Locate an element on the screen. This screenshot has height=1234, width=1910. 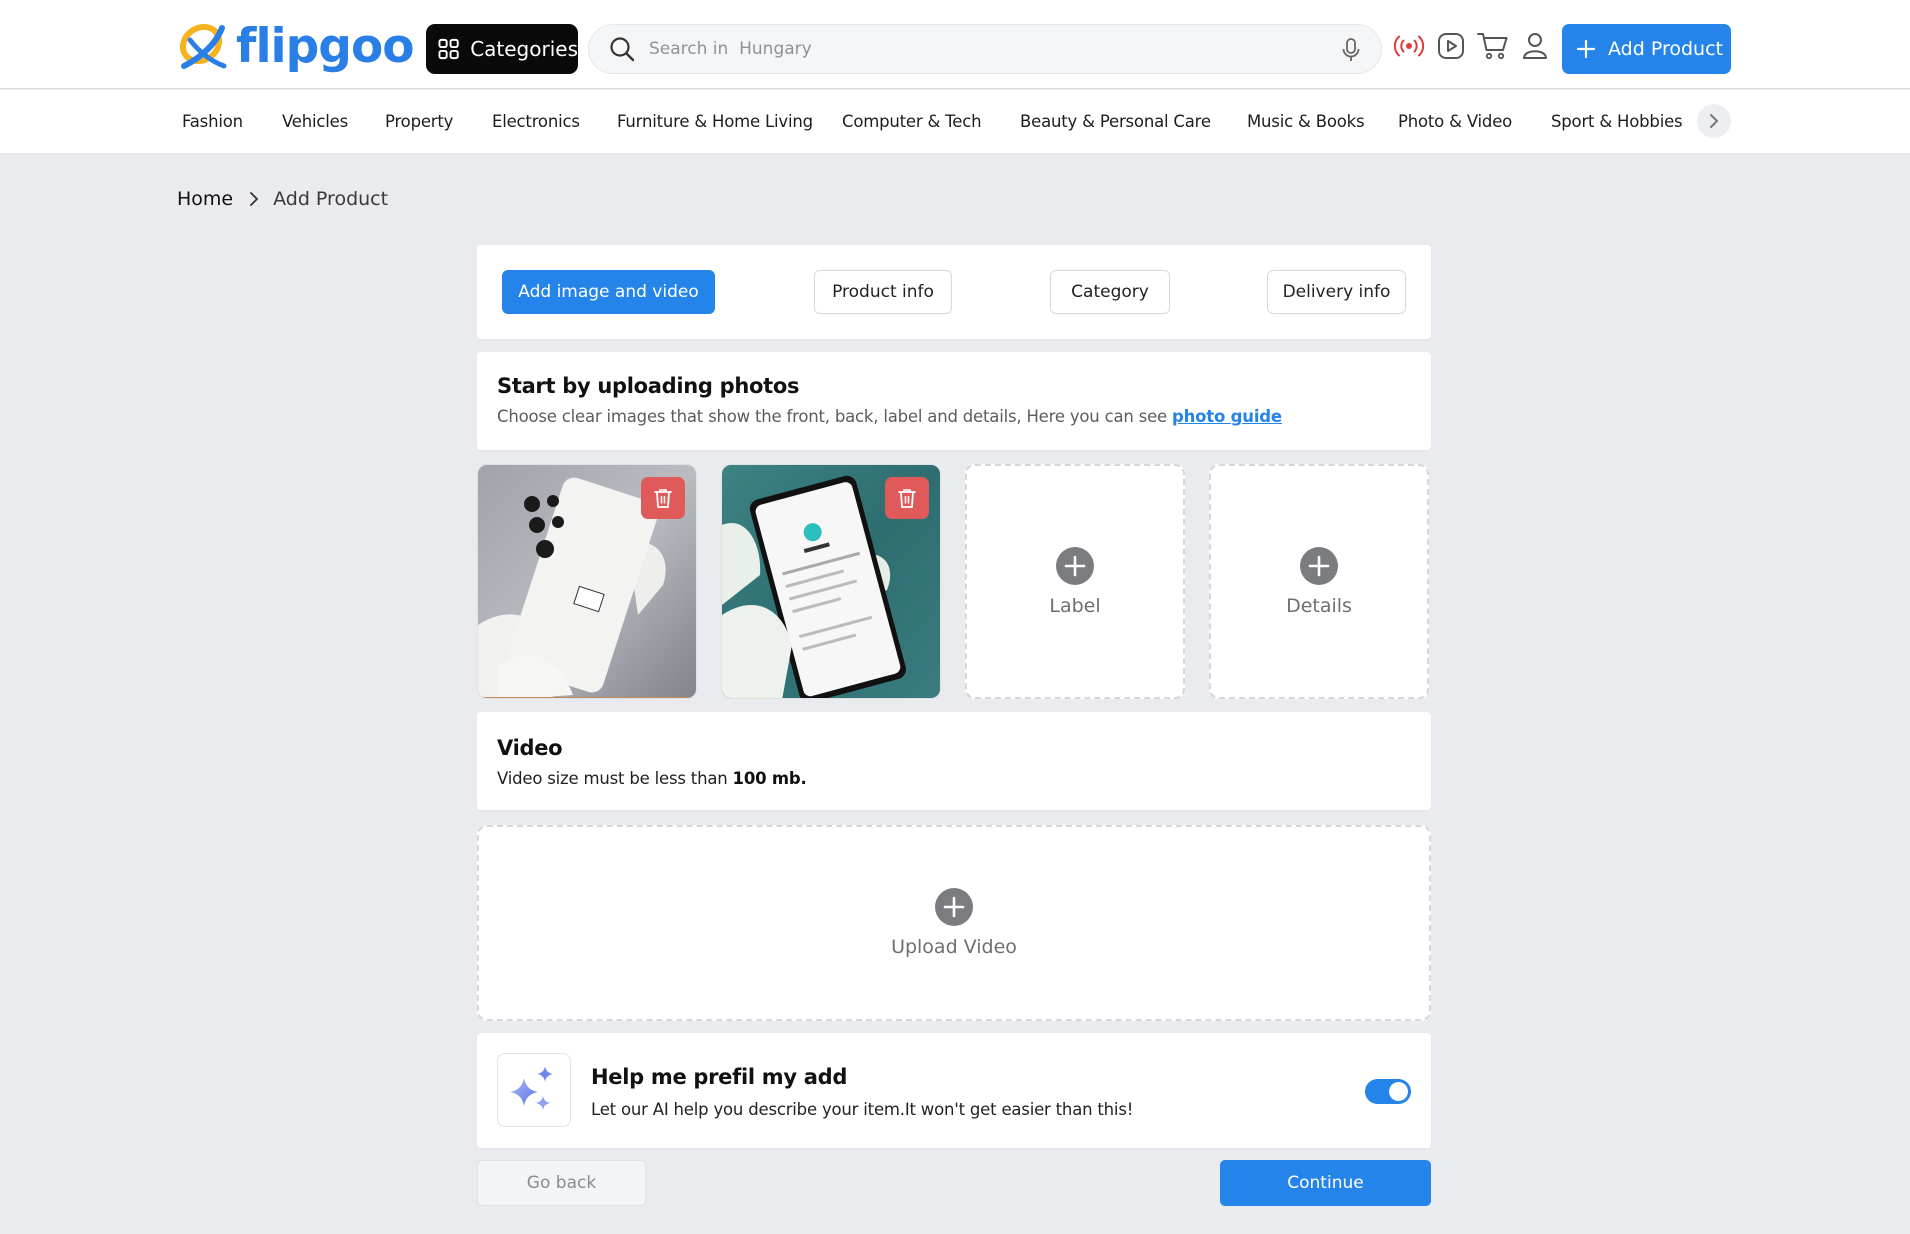
go-back-button: Go back is located at coordinates (561, 1183).